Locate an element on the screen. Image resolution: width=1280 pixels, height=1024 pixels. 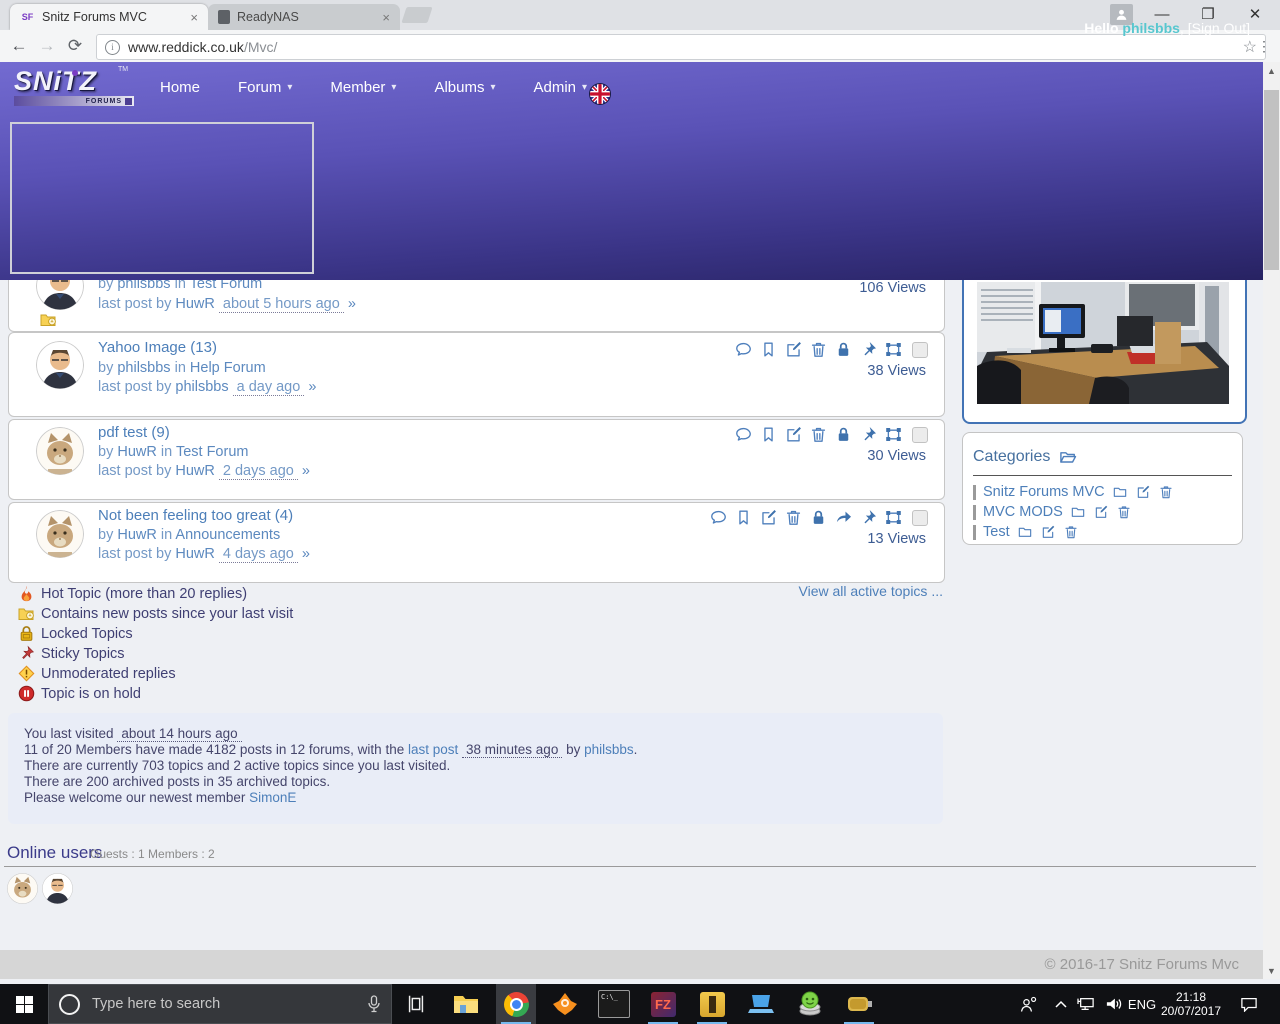
gold-app-icon is located at coordinates (712, 1004).